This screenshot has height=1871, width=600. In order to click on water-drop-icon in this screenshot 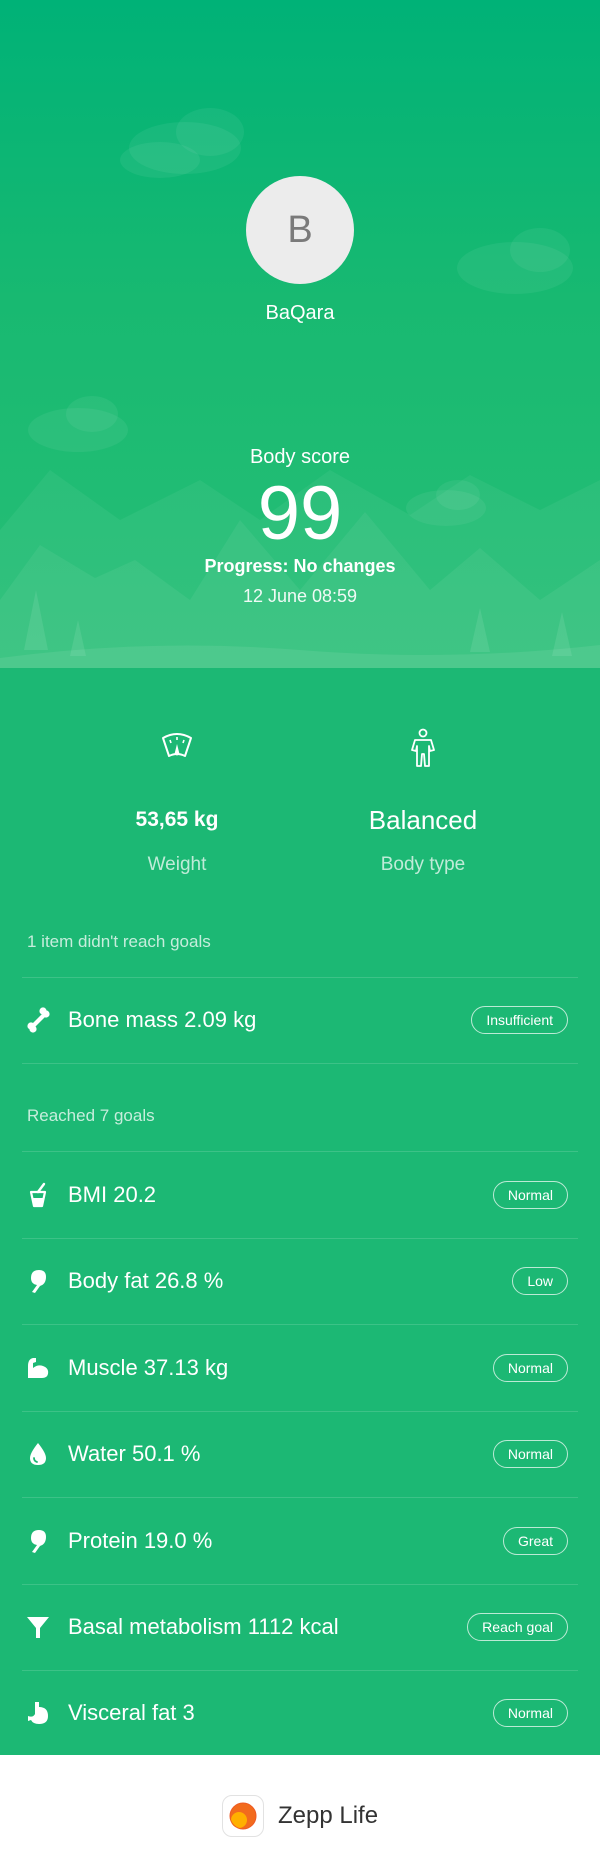, I will do `click(38, 1454)`.